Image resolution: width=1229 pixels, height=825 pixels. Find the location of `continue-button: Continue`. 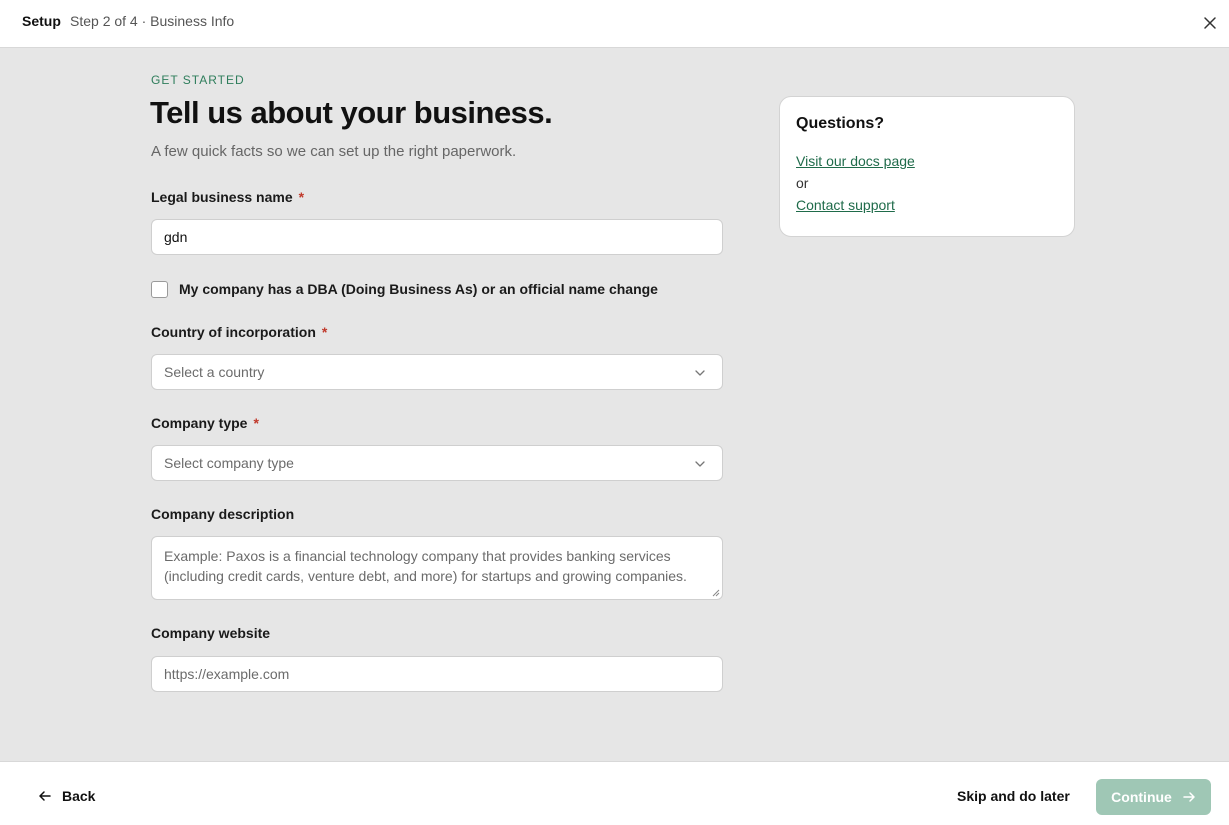

continue-button: Continue is located at coordinates (1153, 797).